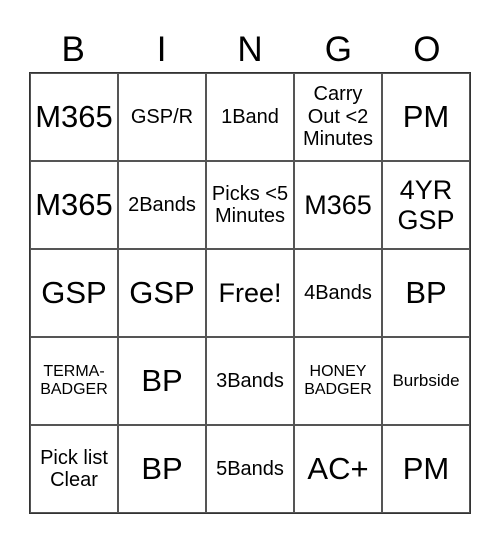  I want to click on header-letter-i: I, so click(161, 49).